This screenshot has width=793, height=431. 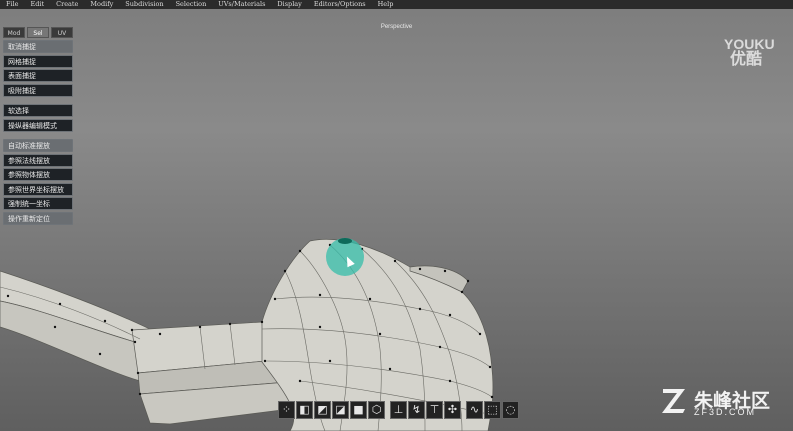 I want to click on youku-logo-text: YOUKU, so click(x=749, y=44).